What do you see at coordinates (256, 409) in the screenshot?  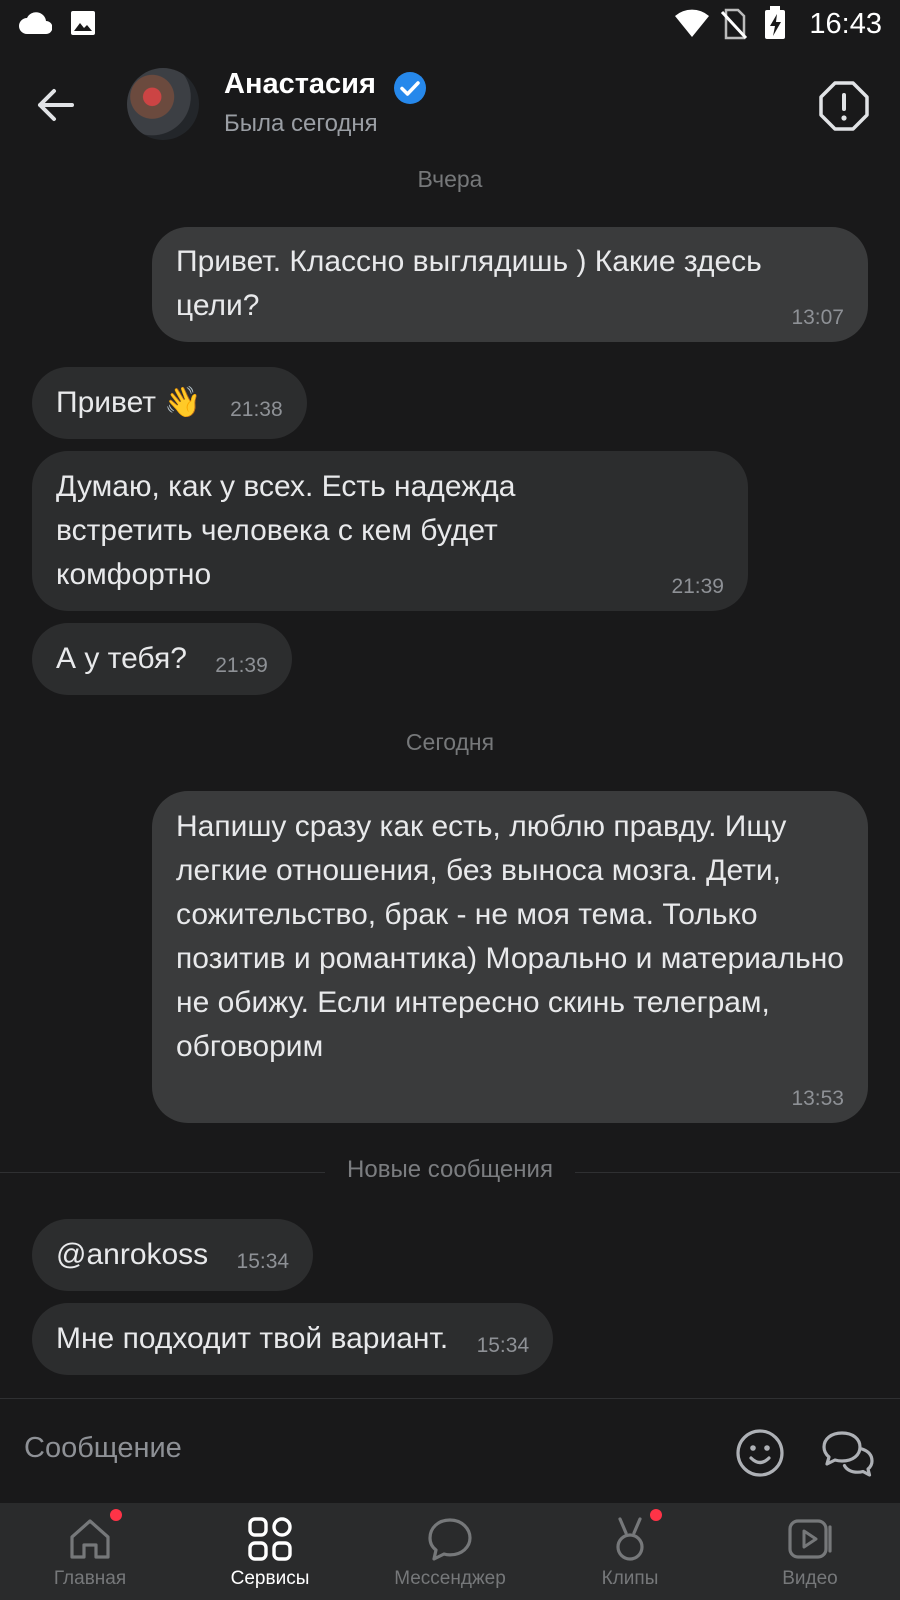 I see `message-time: 21:38` at bounding box center [256, 409].